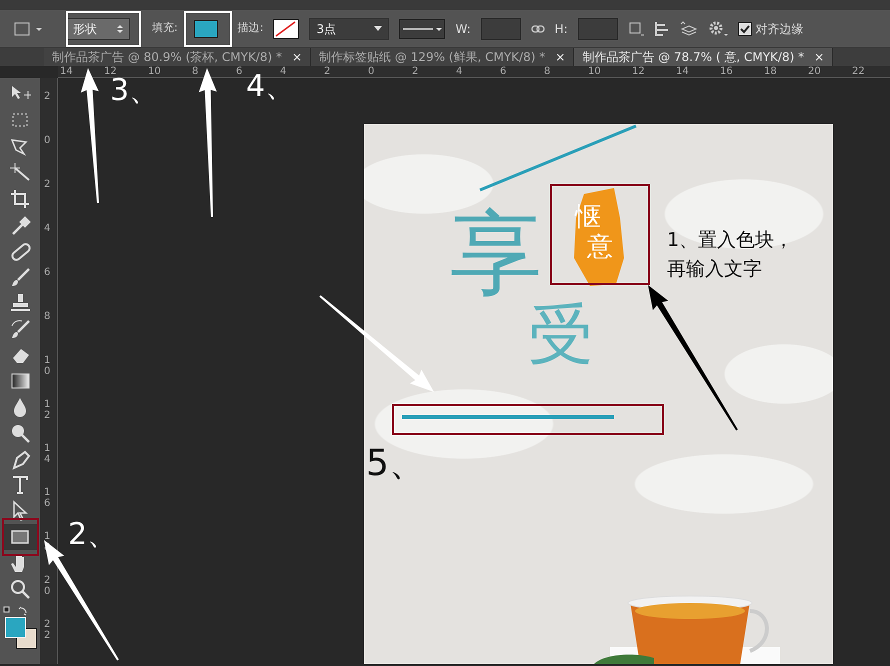 The height and width of the screenshot is (666, 890). What do you see at coordinates (636, 28) in the screenshot?
I see `path-operations-icon` at bounding box center [636, 28].